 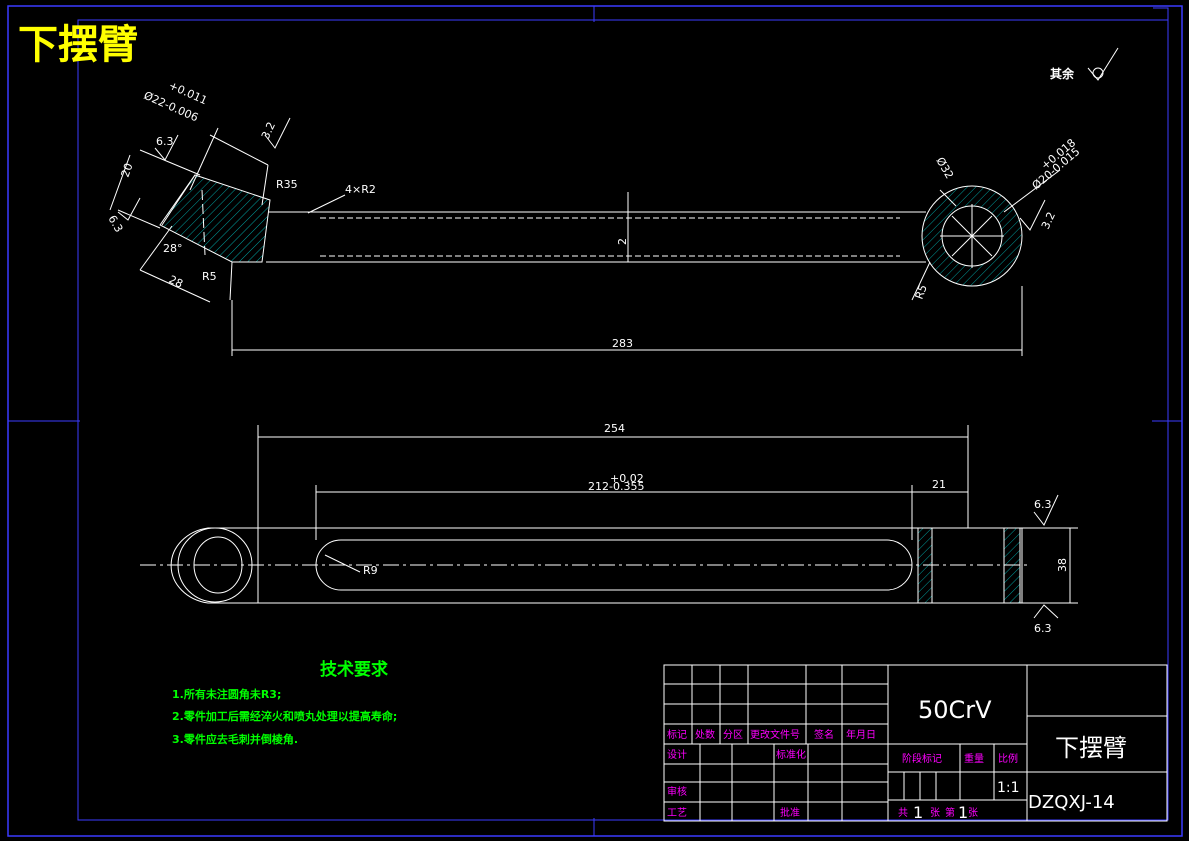 I want to click on tb-scale: 1:1, so click(x=1008, y=788).